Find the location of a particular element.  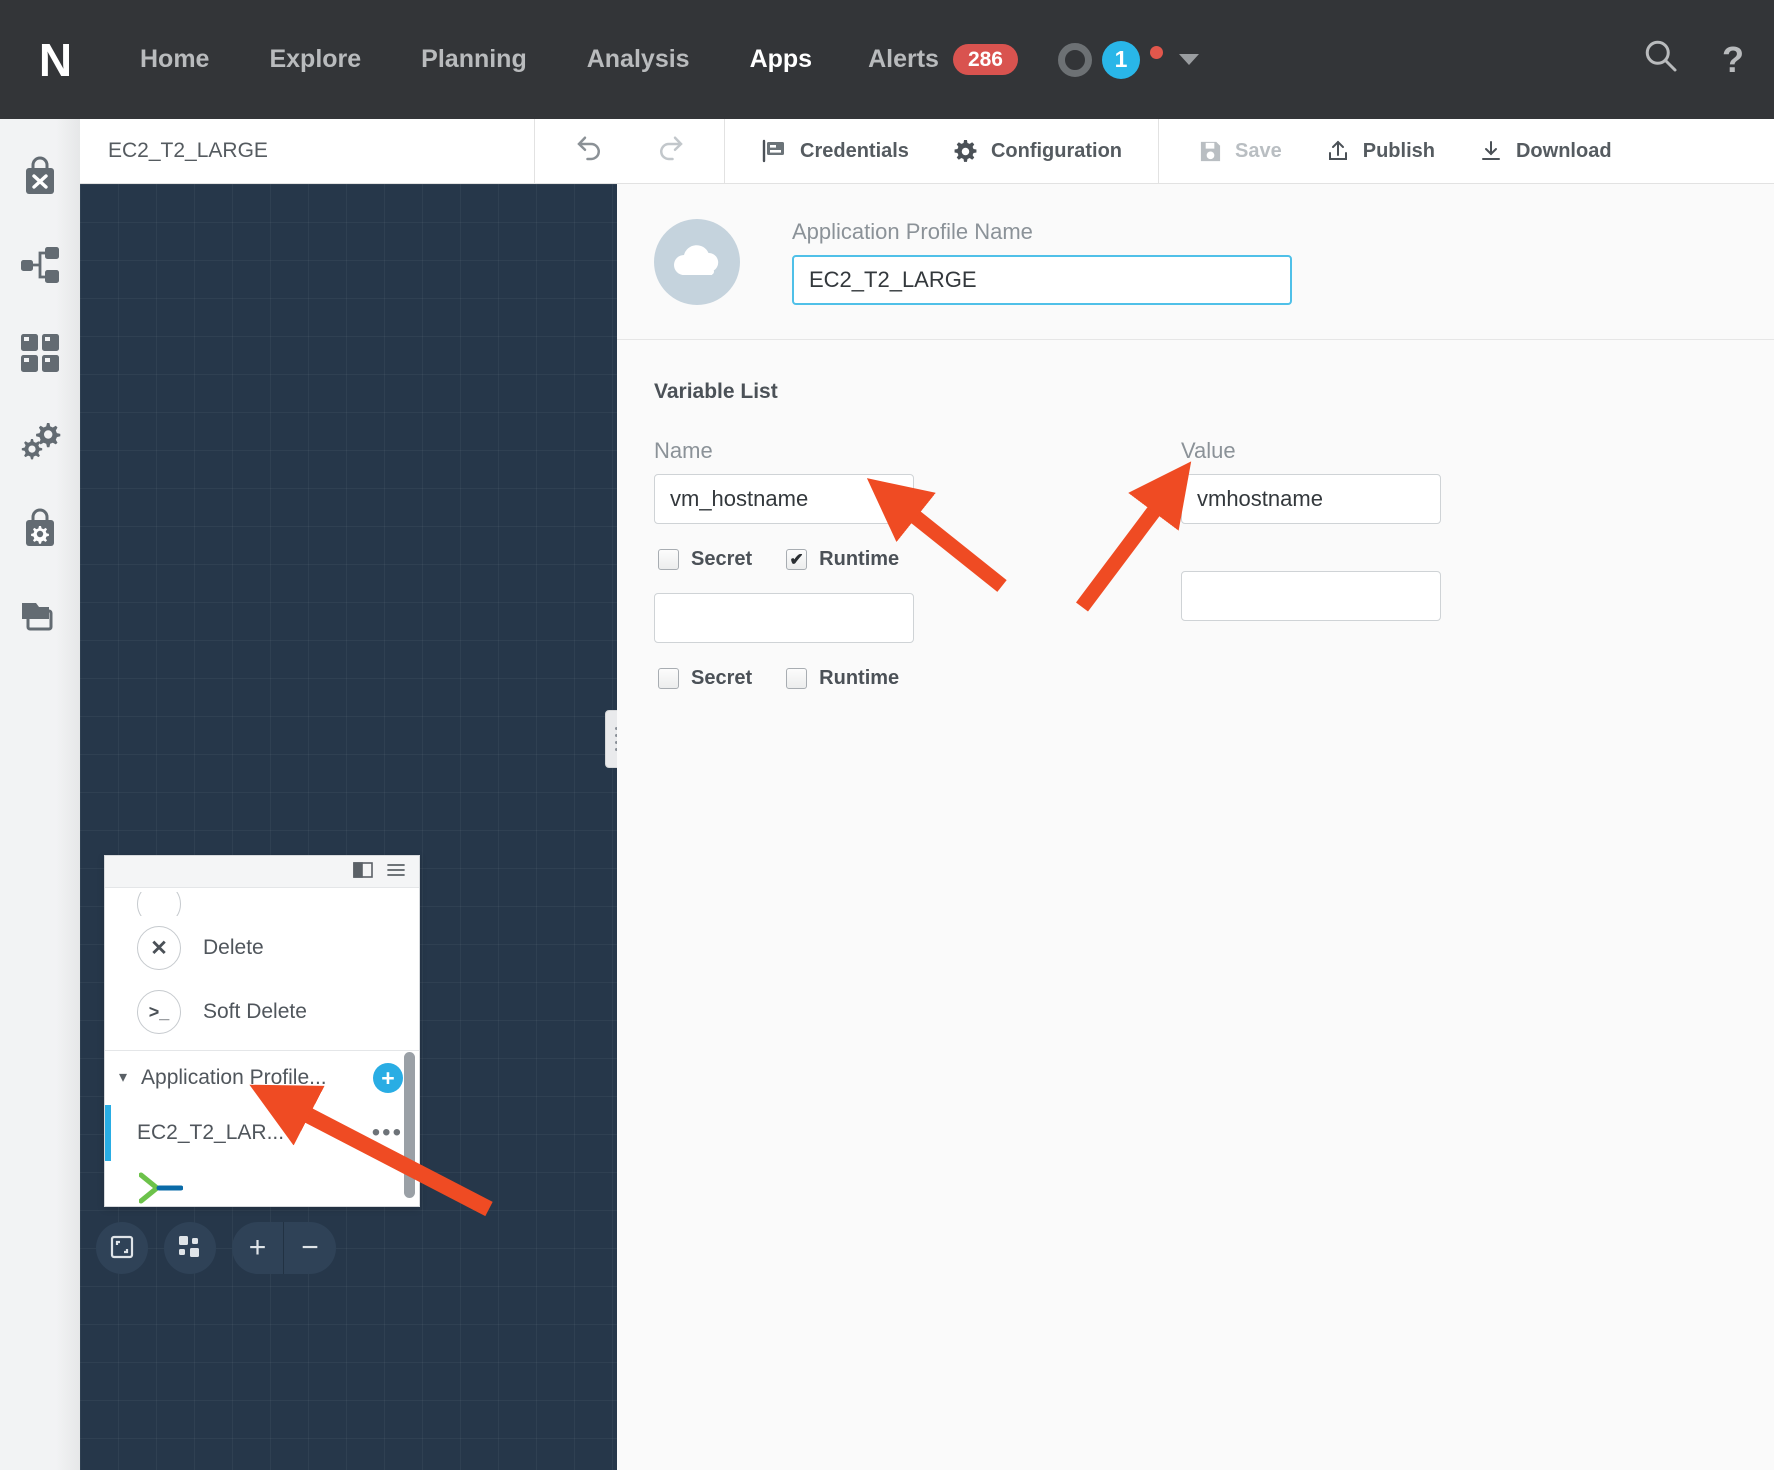

zoom-button-group: + − is located at coordinates (284, 1248).